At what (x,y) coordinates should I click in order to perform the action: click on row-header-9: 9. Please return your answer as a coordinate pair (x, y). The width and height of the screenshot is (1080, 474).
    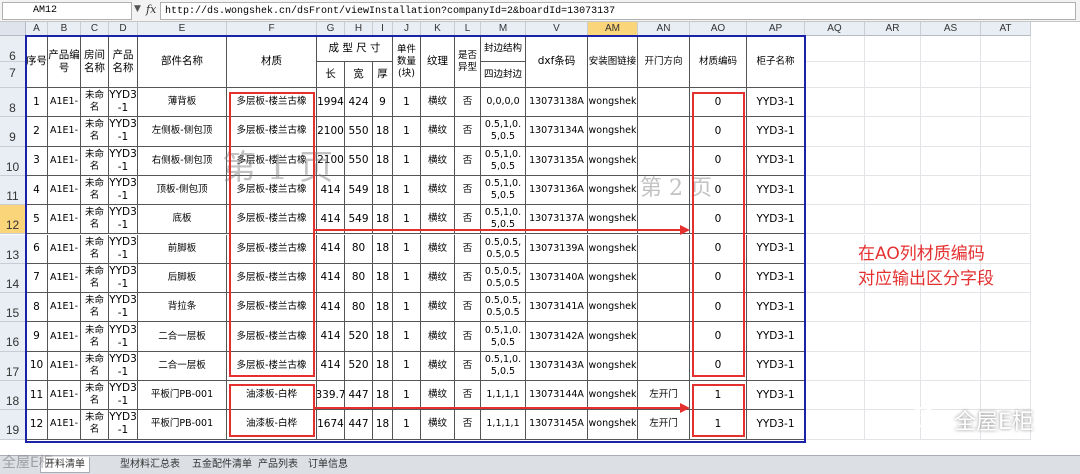
    Looking at the image, I should click on (13, 132).